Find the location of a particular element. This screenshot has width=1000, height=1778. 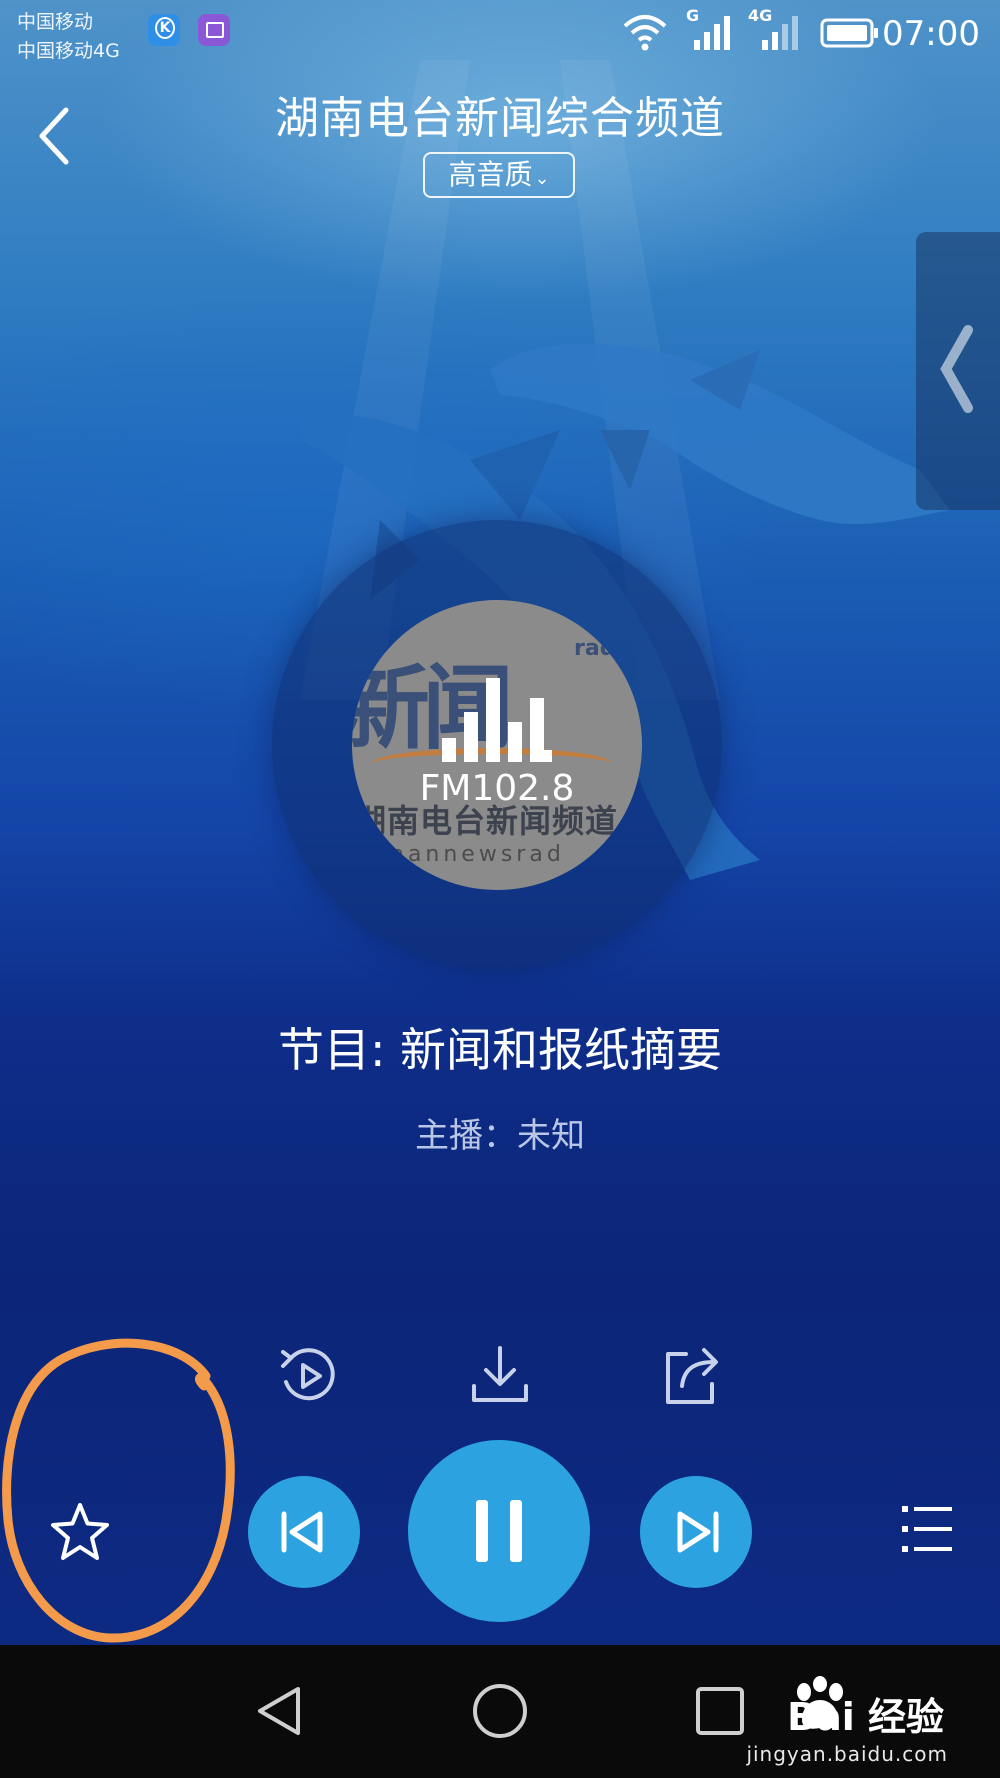

share-button is located at coordinates (692, 1376).